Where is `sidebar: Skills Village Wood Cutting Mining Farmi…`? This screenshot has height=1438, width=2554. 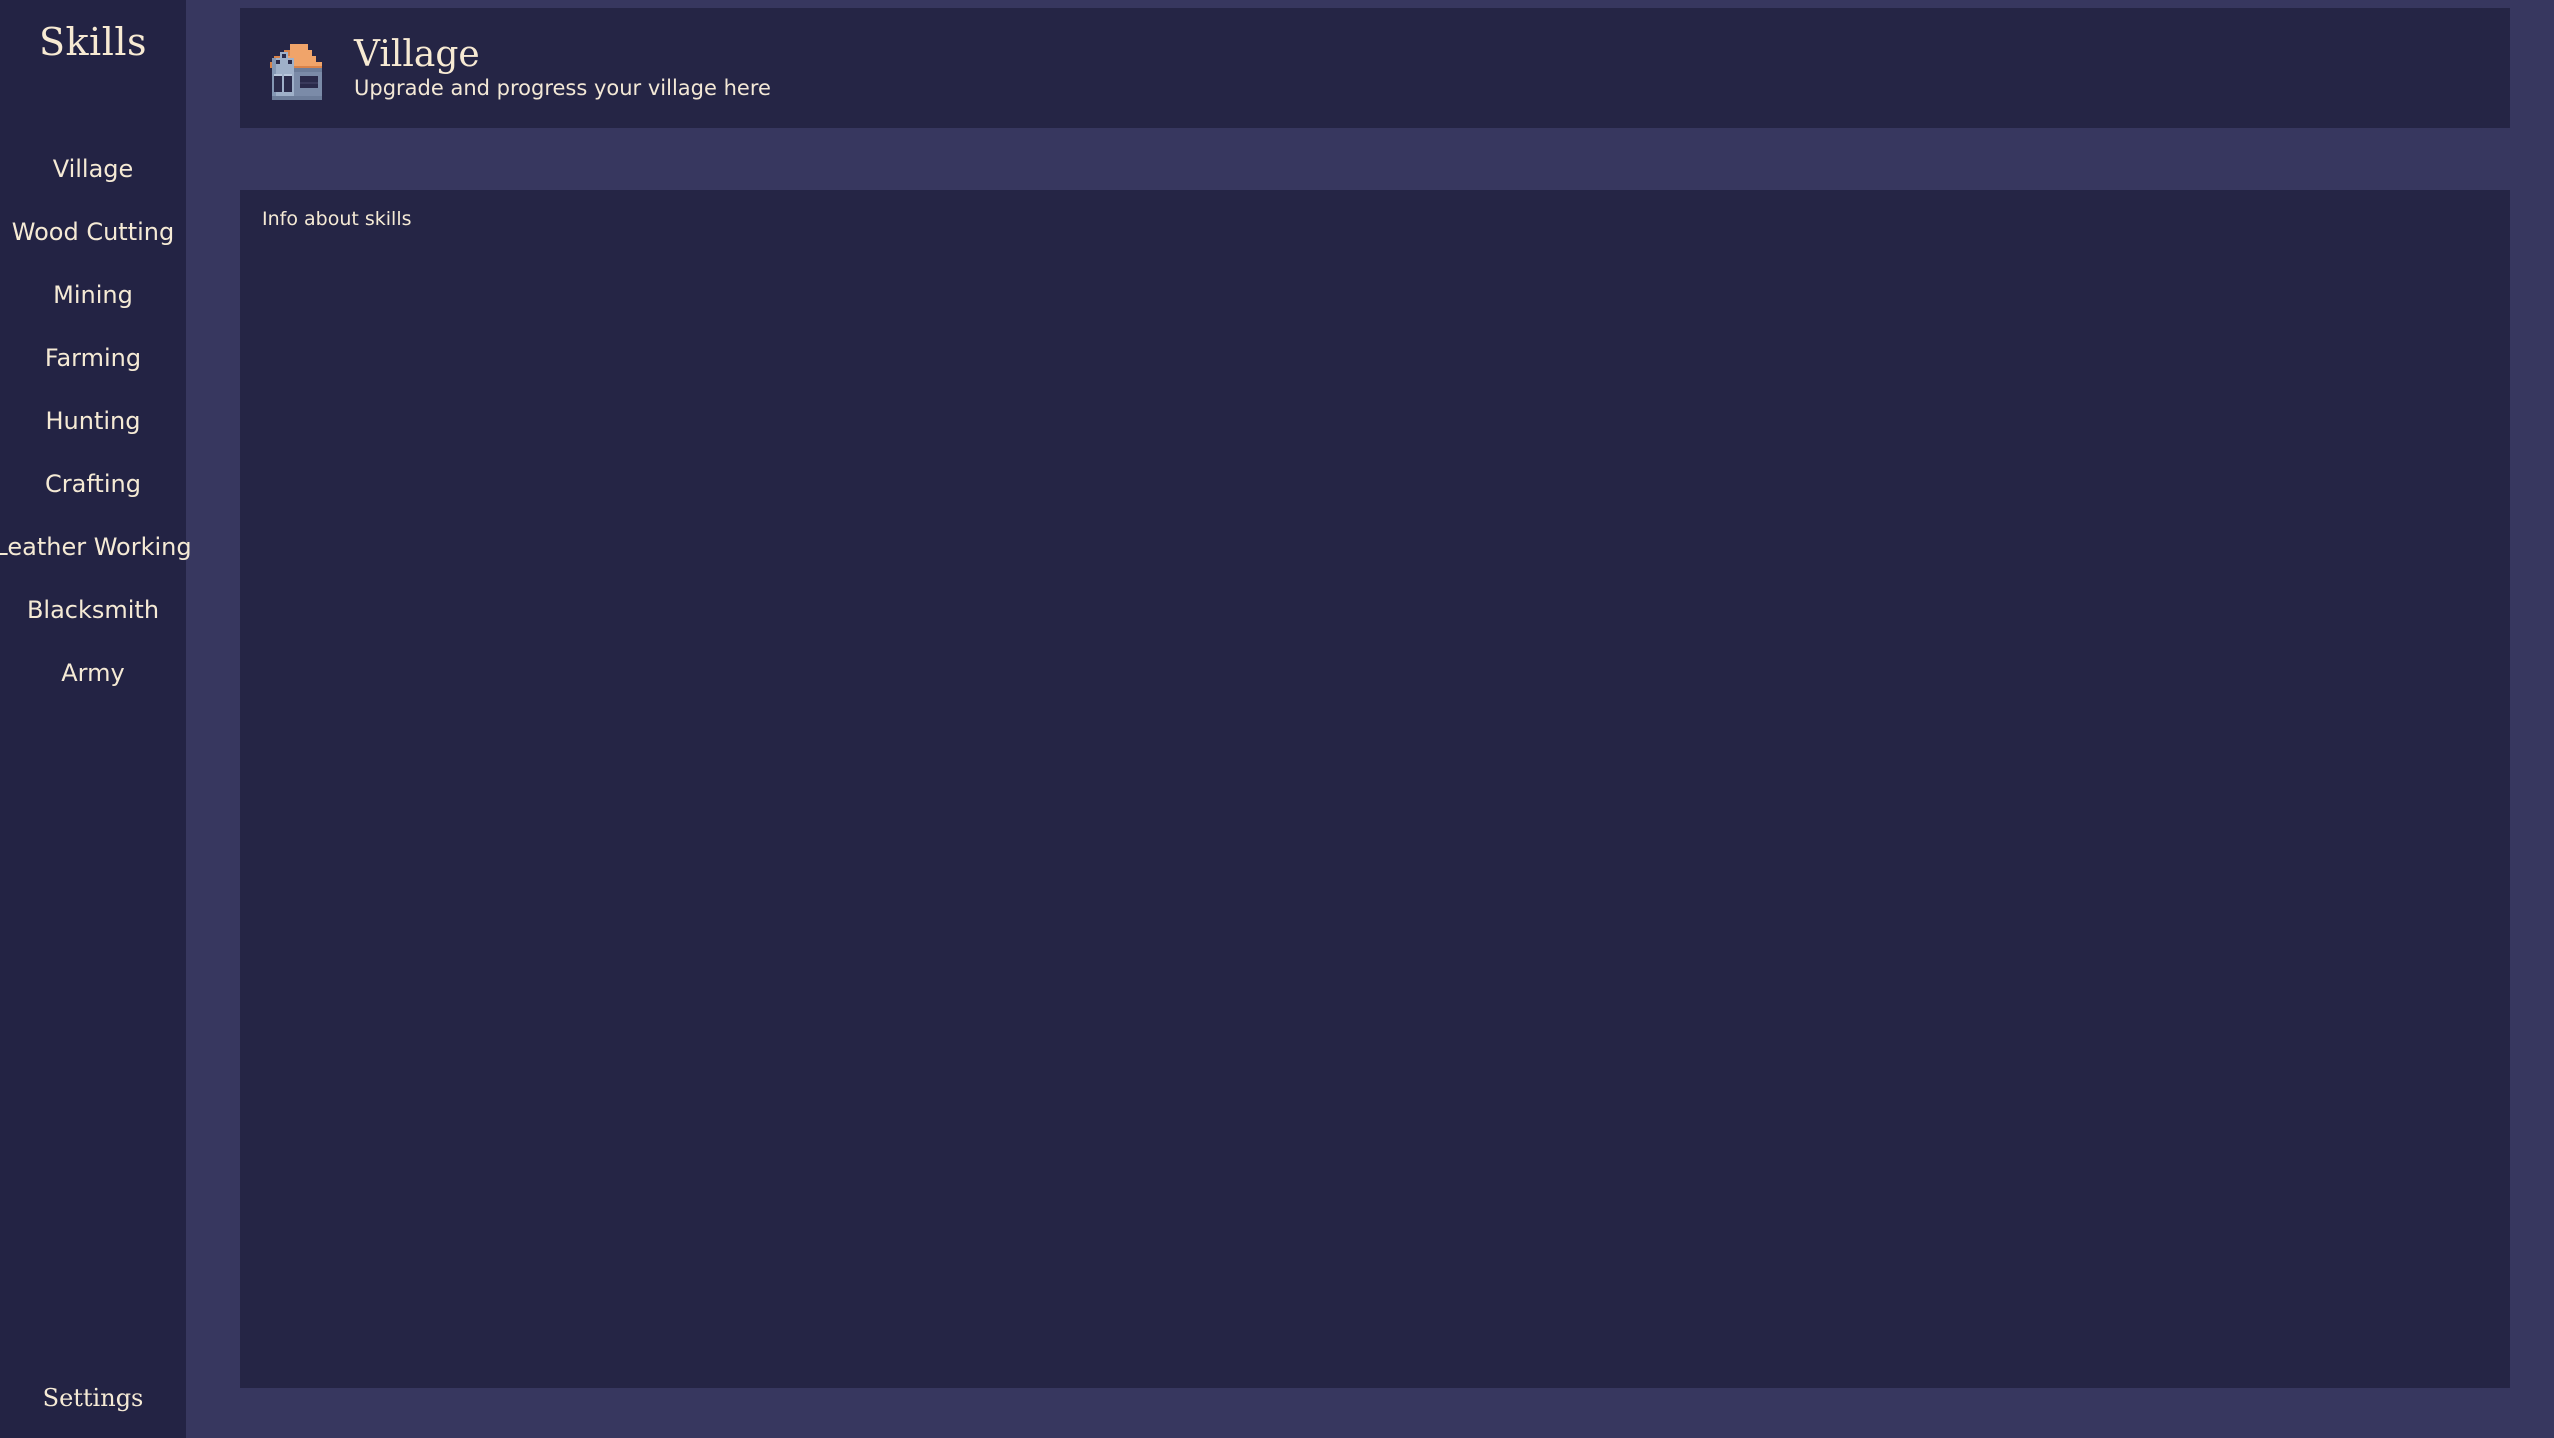
sidebar: Skills Village Wood Cutting Mining Farmi… is located at coordinates (96, 719).